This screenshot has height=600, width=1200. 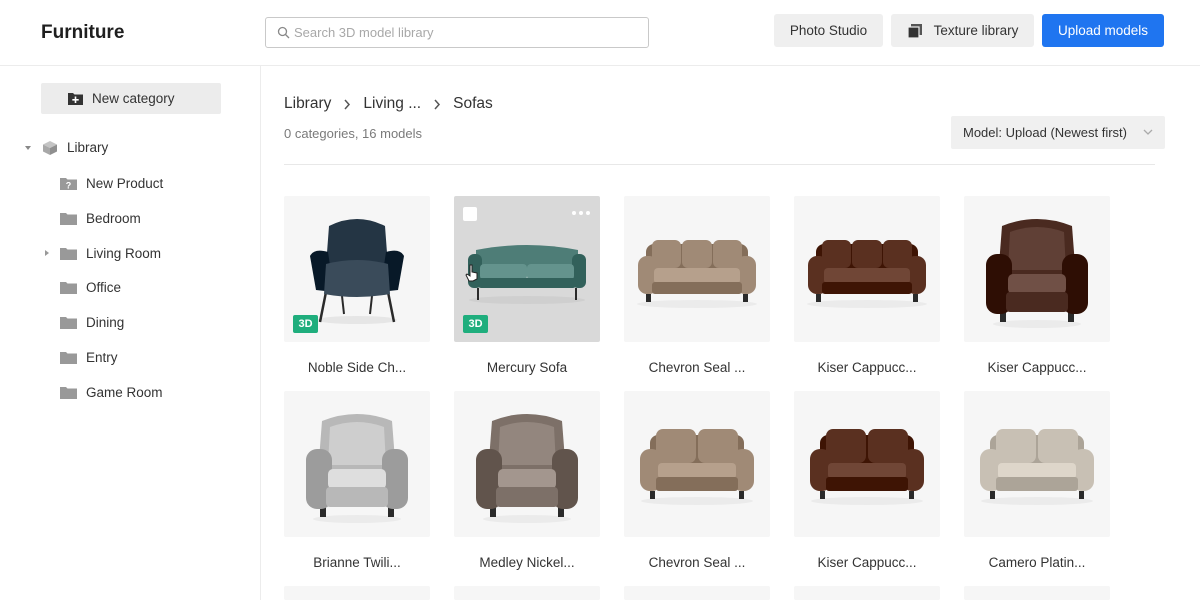 I want to click on chevron-down-icon, so click(x=1148, y=132).